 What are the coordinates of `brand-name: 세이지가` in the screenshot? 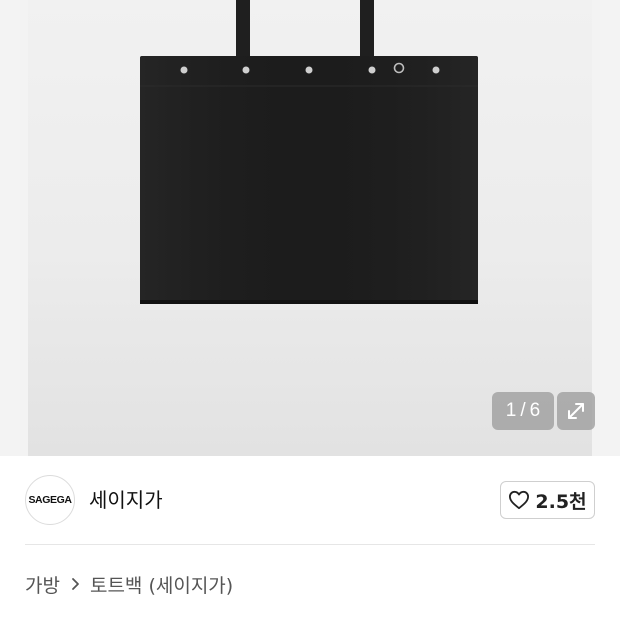 It's located at (126, 500).